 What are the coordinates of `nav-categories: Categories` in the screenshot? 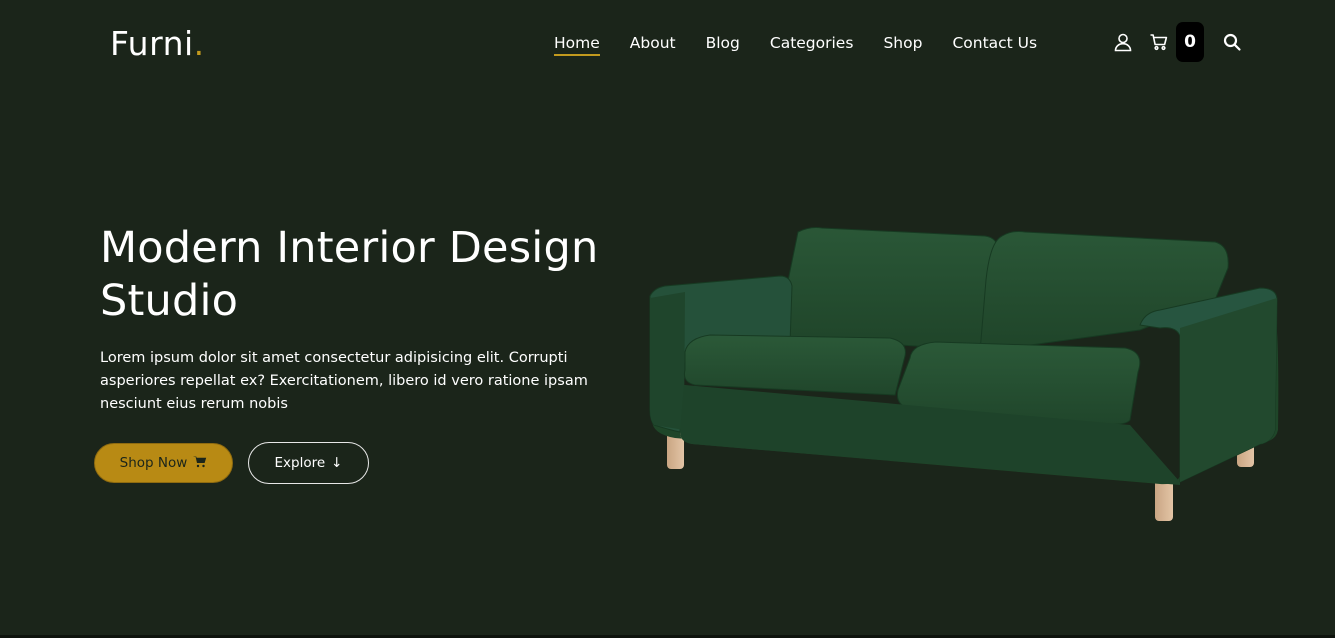 It's located at (812, 43).